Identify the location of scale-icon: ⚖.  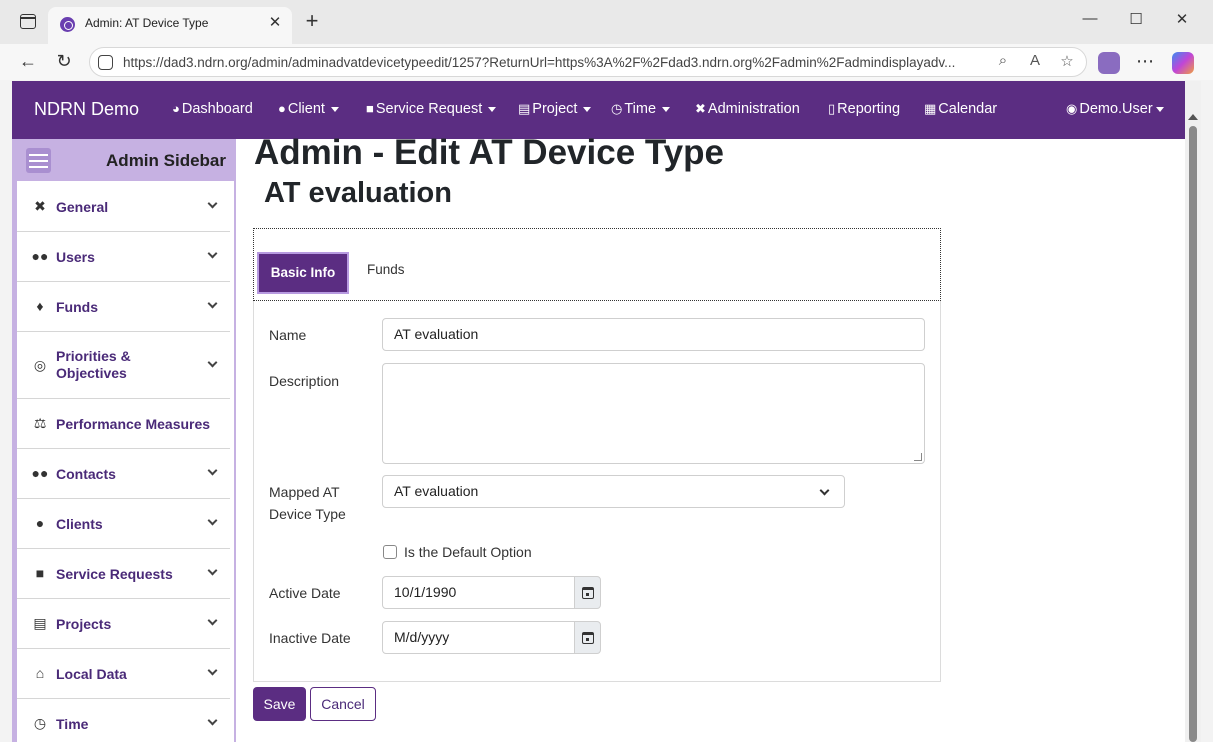
(40, 423).